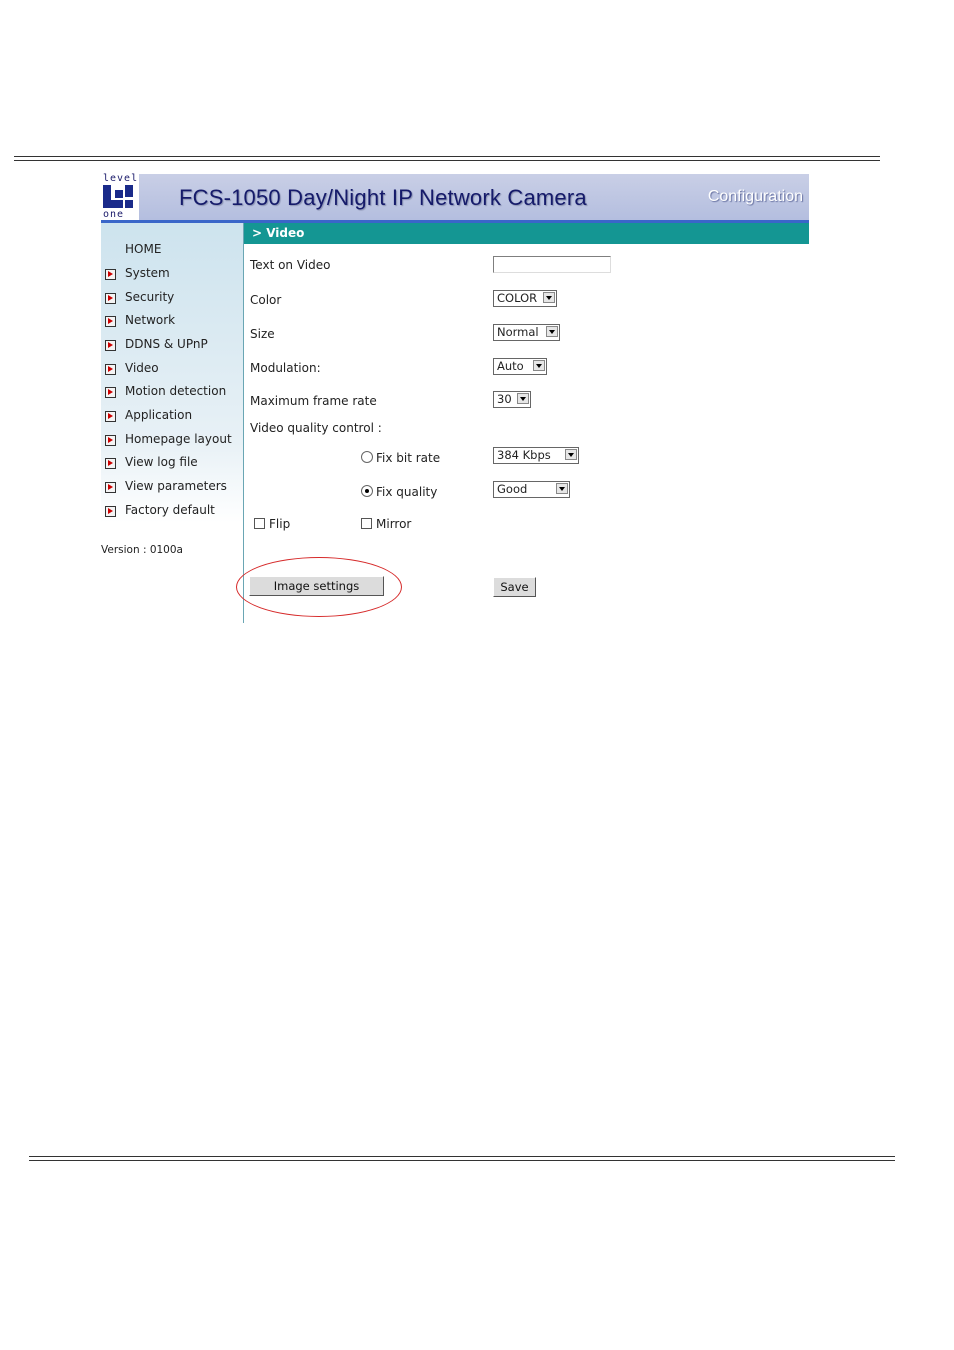 This screenshot has width=954, height=1350. Describe the element at coordinates (161, 462) in the screenshot. I see `sidebar-item-label: View log file` at that location.